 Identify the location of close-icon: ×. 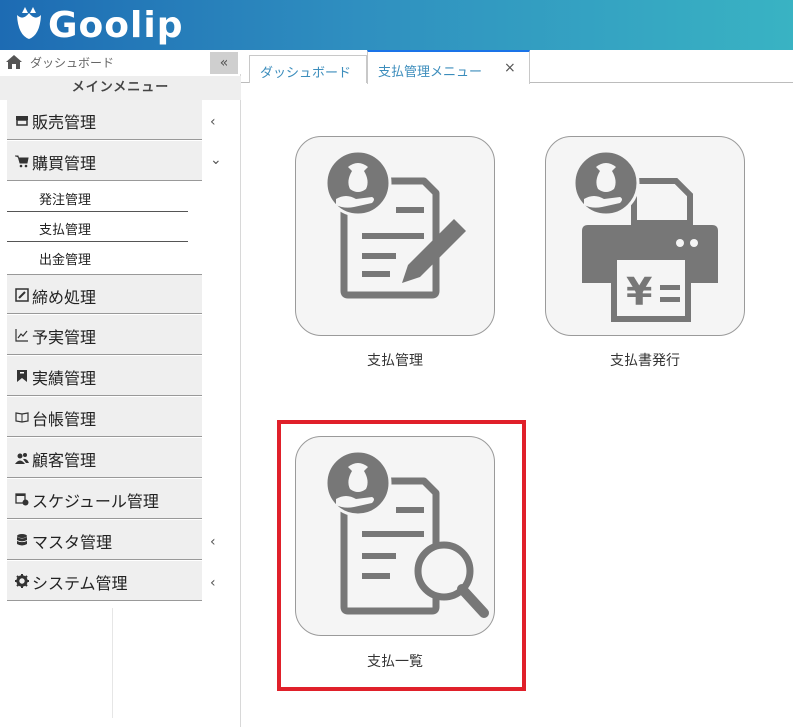
(510, 68).